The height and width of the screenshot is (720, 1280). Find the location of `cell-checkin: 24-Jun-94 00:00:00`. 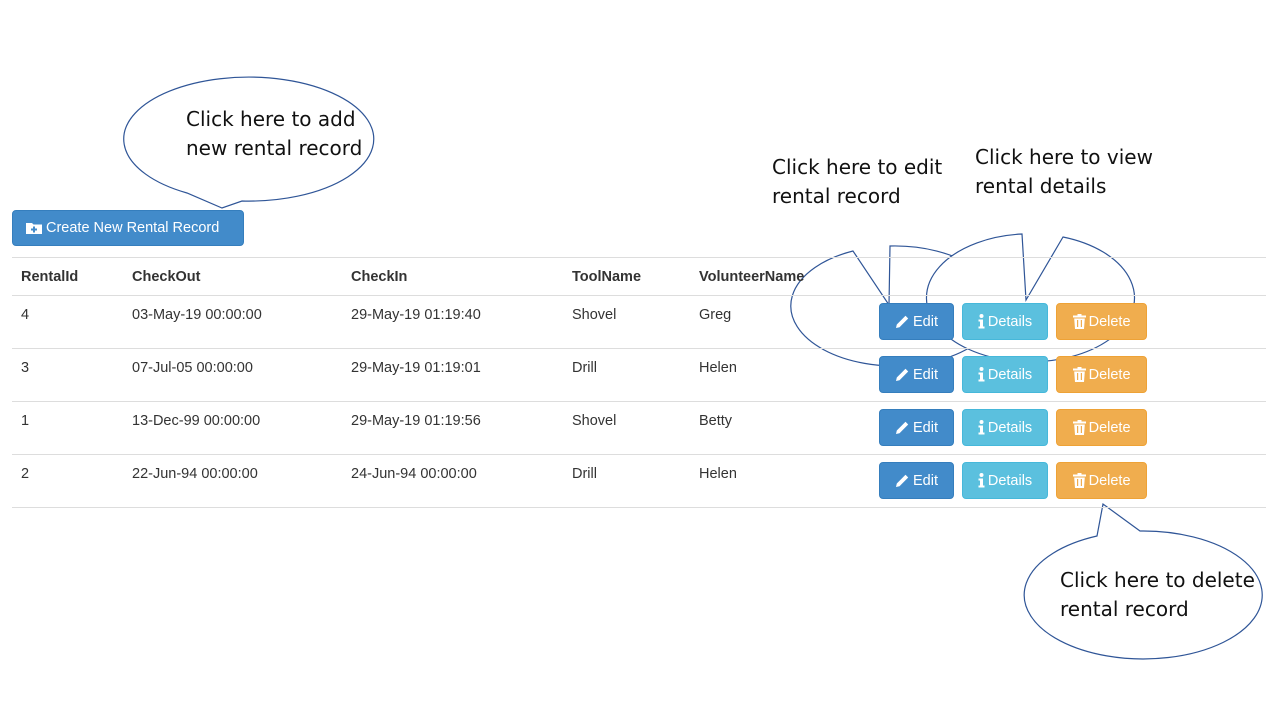

cell-checkin: 24-Jun-94 00:00:00 is located at coordinates (452, 481).